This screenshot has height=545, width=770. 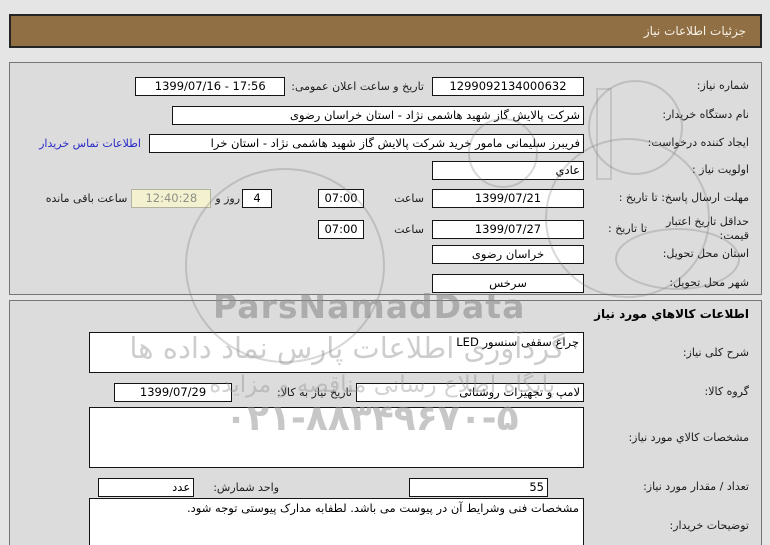 What do you see at coordinates (409, 198) in the screenshot?
I see `reply-hour-label: ساعت` at bounding box center [409, 198].